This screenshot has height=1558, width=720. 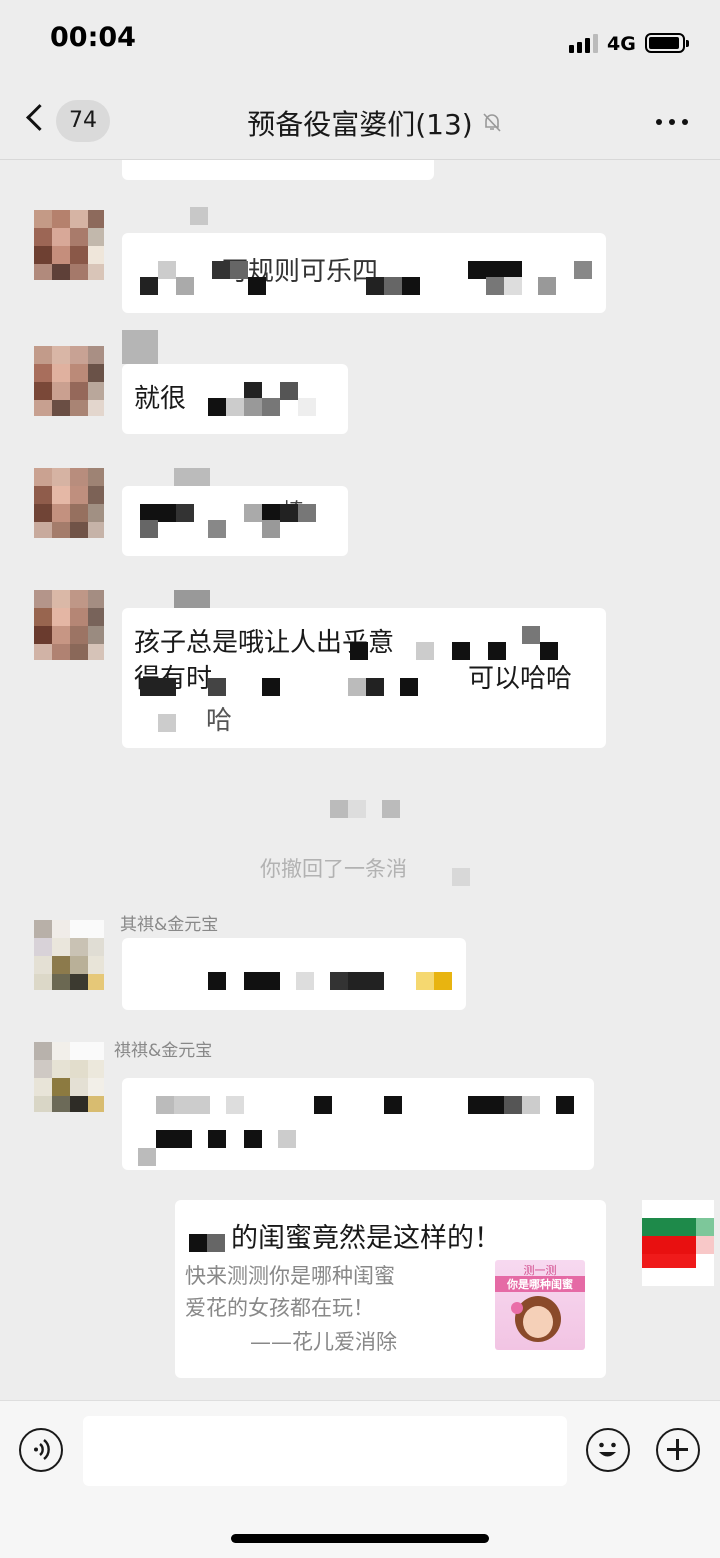 What do you see at coordinates (323, 1342) in the screenshot?
I see `card-source: ——花儿爱消除` at bounding box center [323, 1342].